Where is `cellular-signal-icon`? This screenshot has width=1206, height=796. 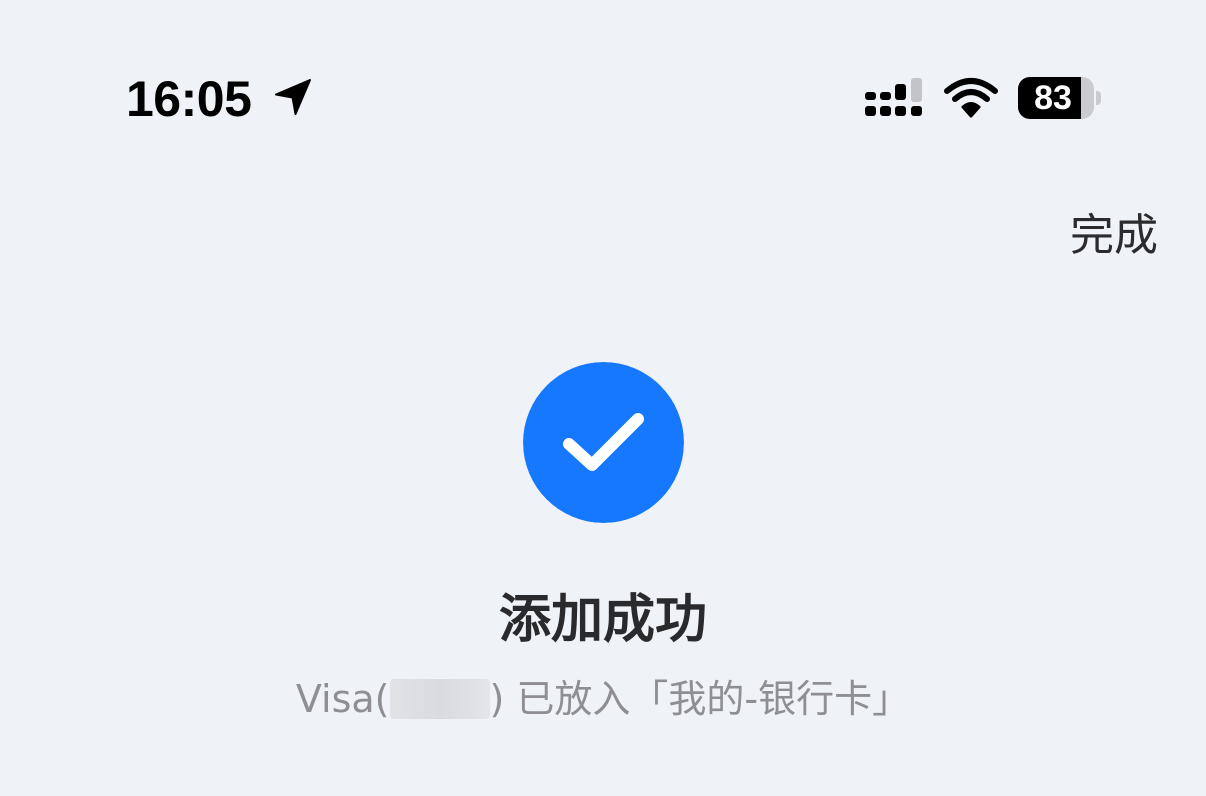
cellular-signal-icon is located at coordinates (893, 97).